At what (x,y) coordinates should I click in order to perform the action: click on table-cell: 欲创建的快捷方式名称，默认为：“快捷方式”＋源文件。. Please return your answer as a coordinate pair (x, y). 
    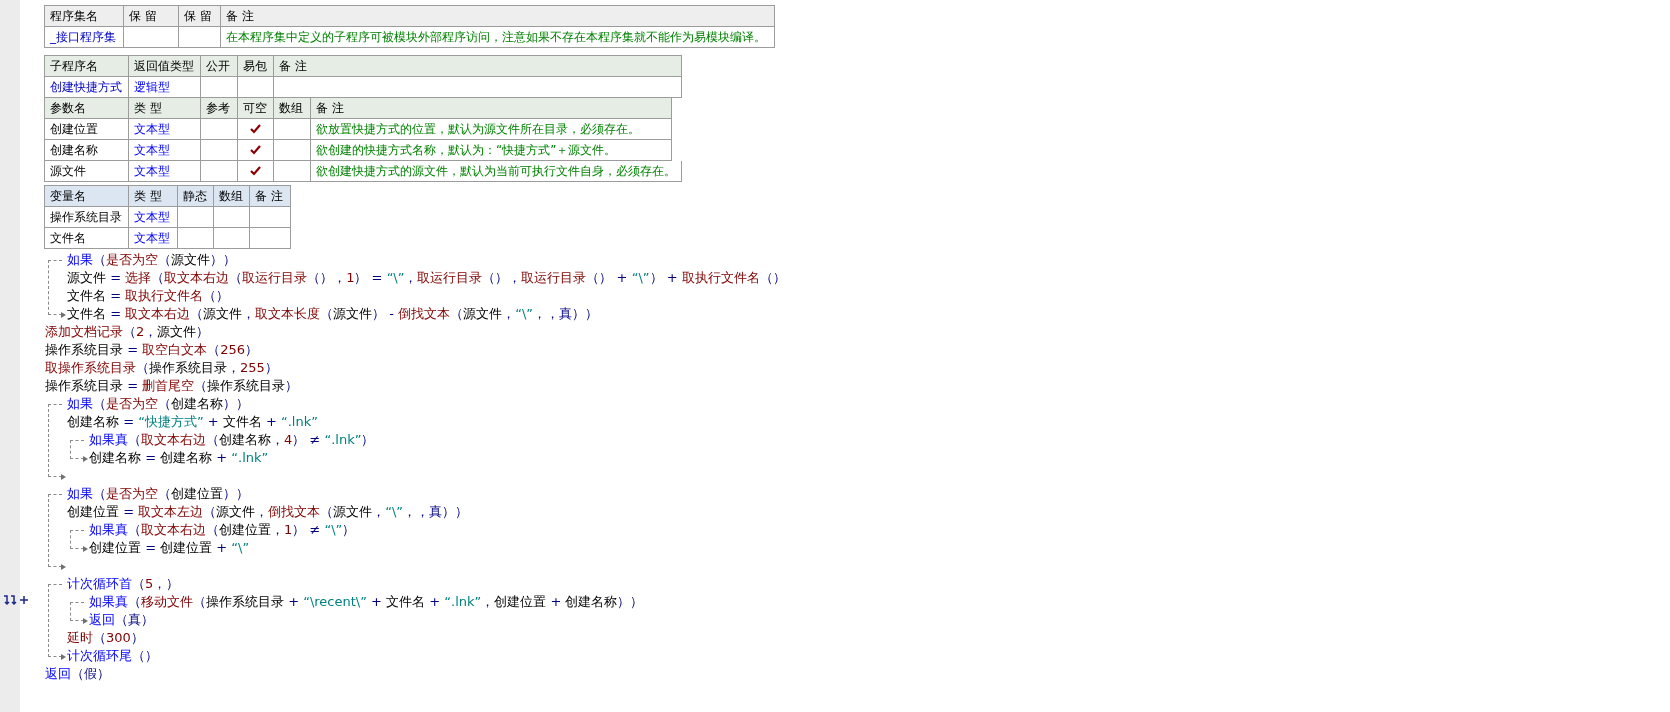
    Looking at the image, I should click on (491, 150).